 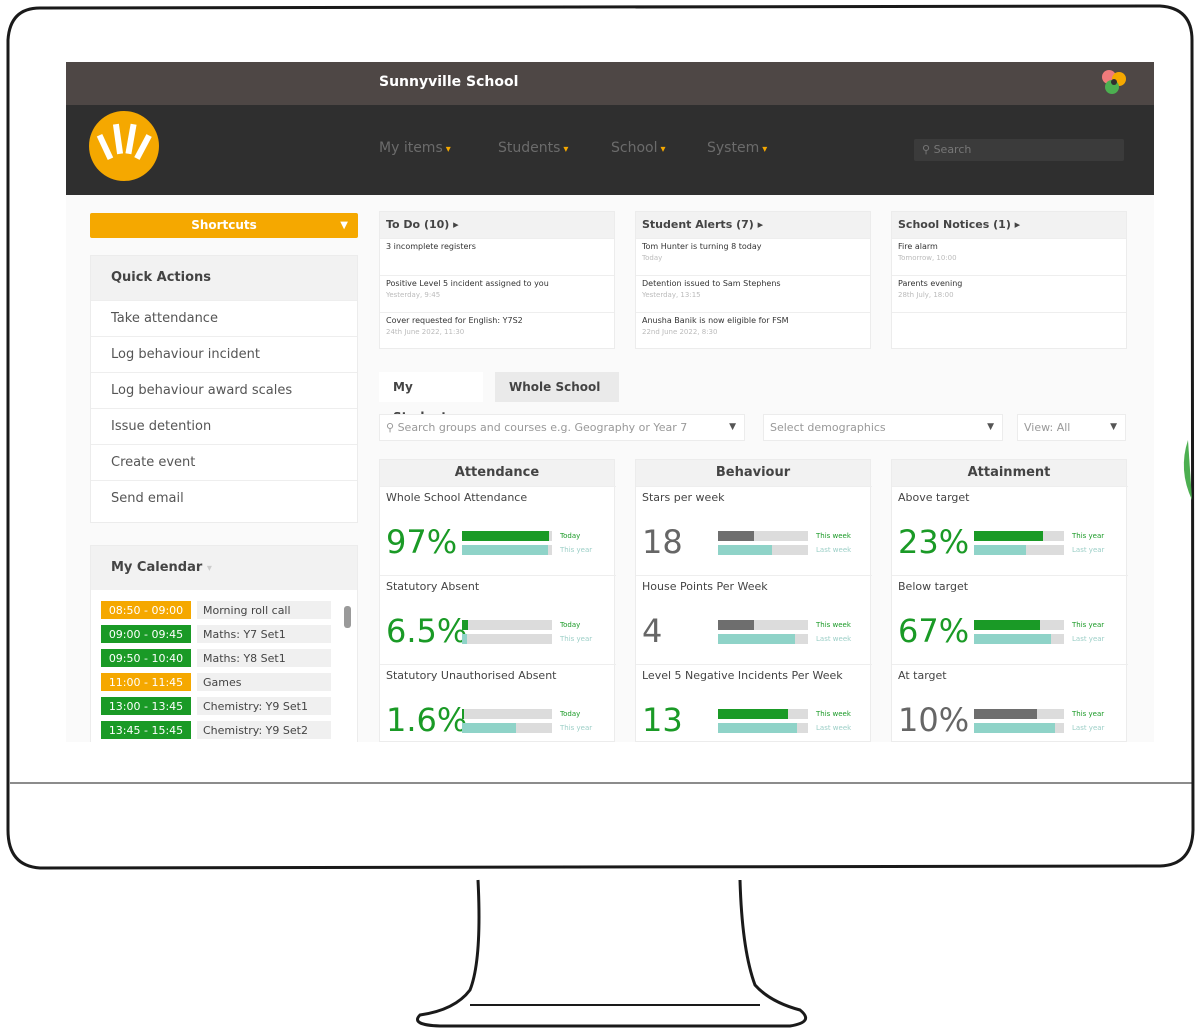 I want to click on todo-item: 3 incomplete registers, so click(x=497, y=256).